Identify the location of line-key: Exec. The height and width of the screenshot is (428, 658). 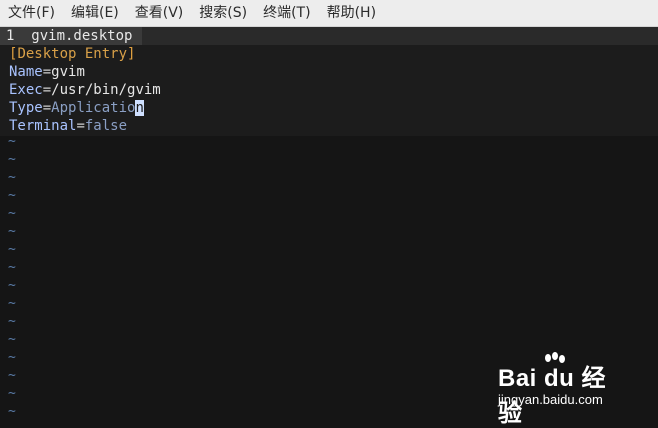
(26, 90).